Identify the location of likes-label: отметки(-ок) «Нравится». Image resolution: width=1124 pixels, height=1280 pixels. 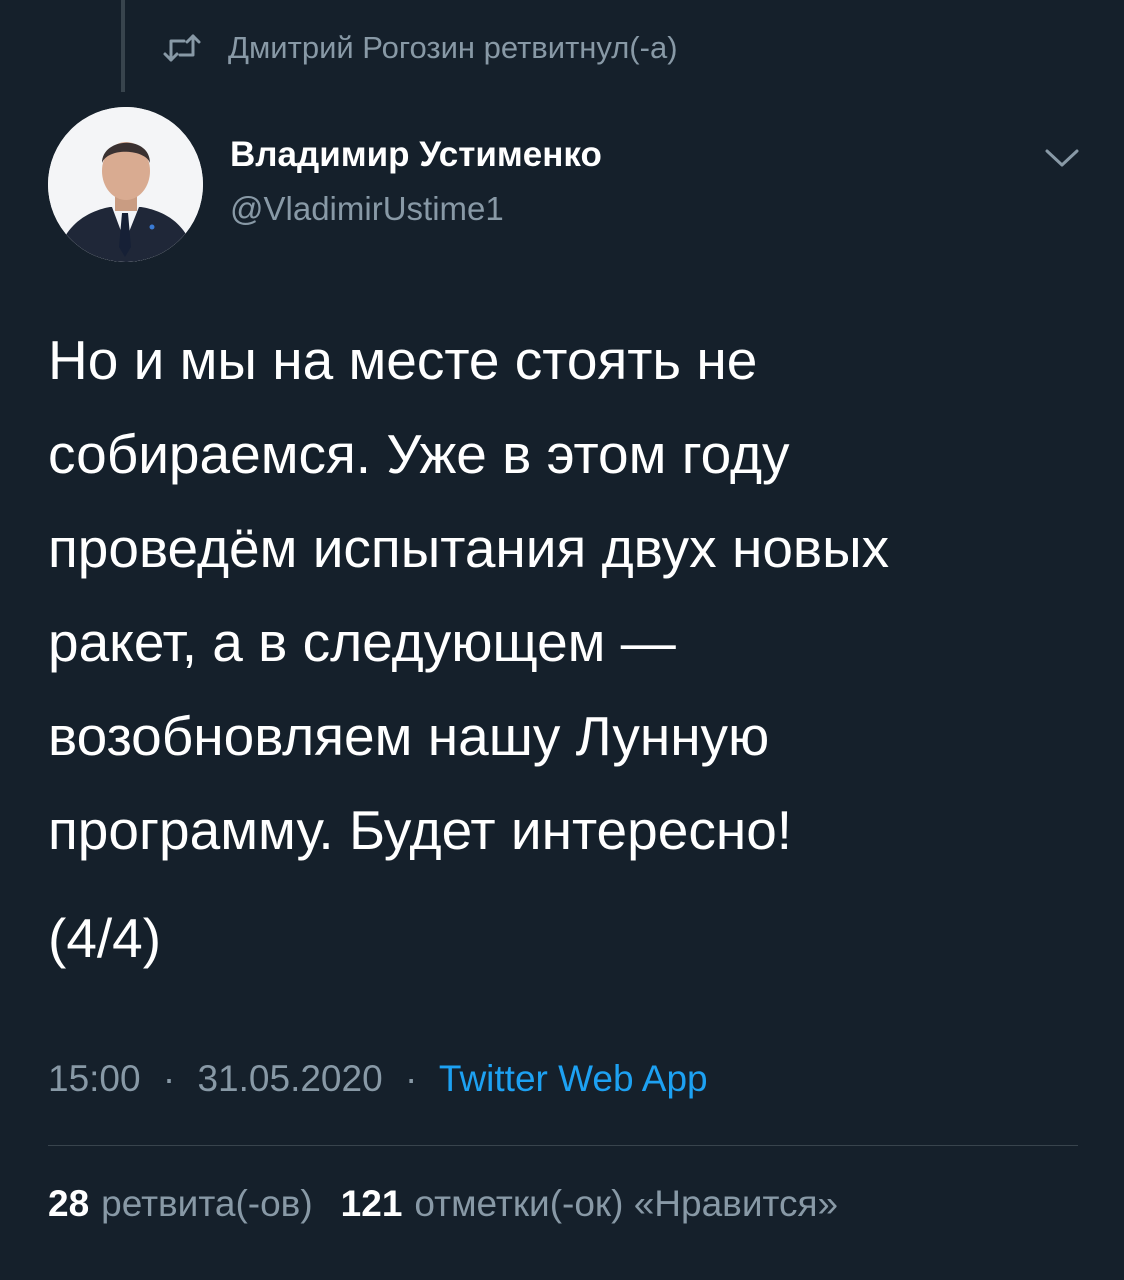
(626, 1203).